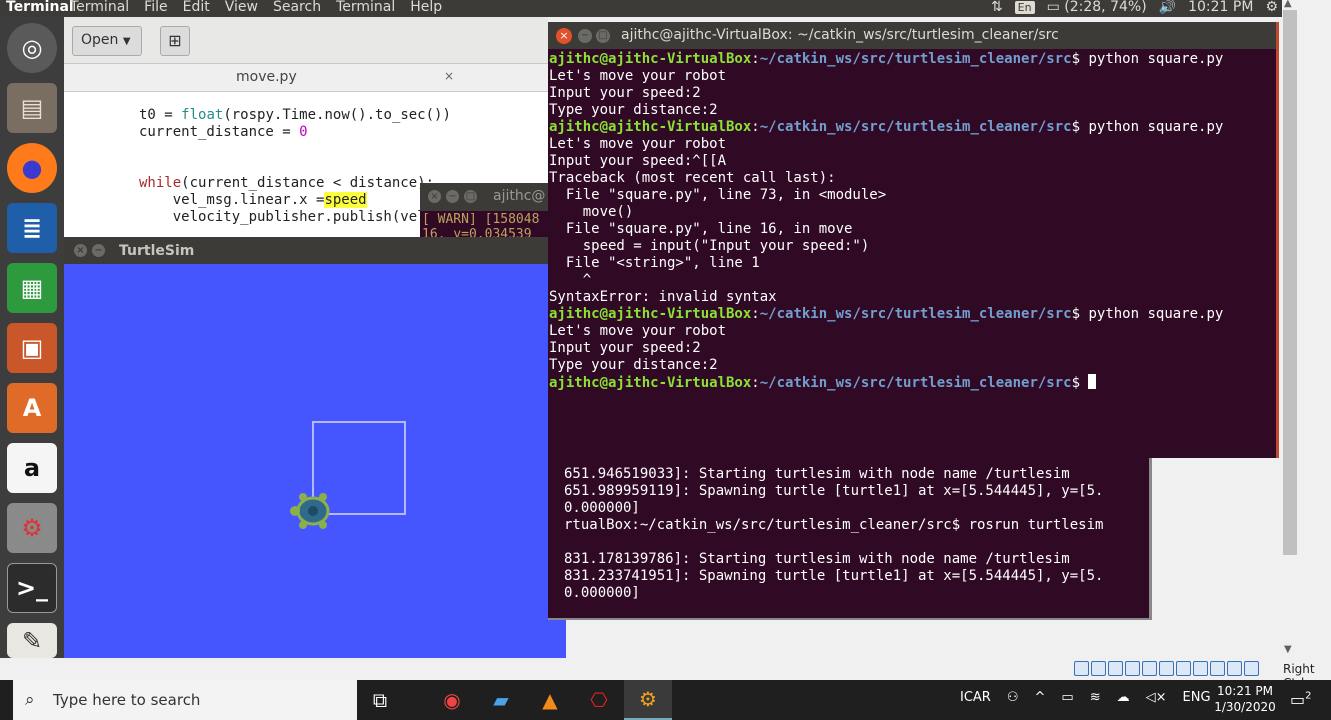  I want to click on volume-icon: 🔊, so click(1167, 7).